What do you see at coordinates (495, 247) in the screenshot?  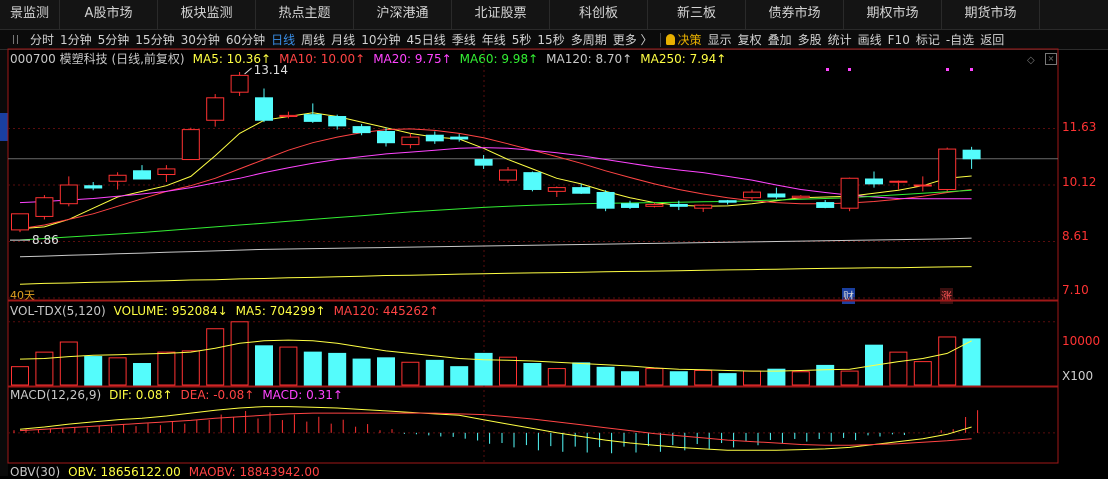 I see `ma120-line` at bounding box center [495, 247].